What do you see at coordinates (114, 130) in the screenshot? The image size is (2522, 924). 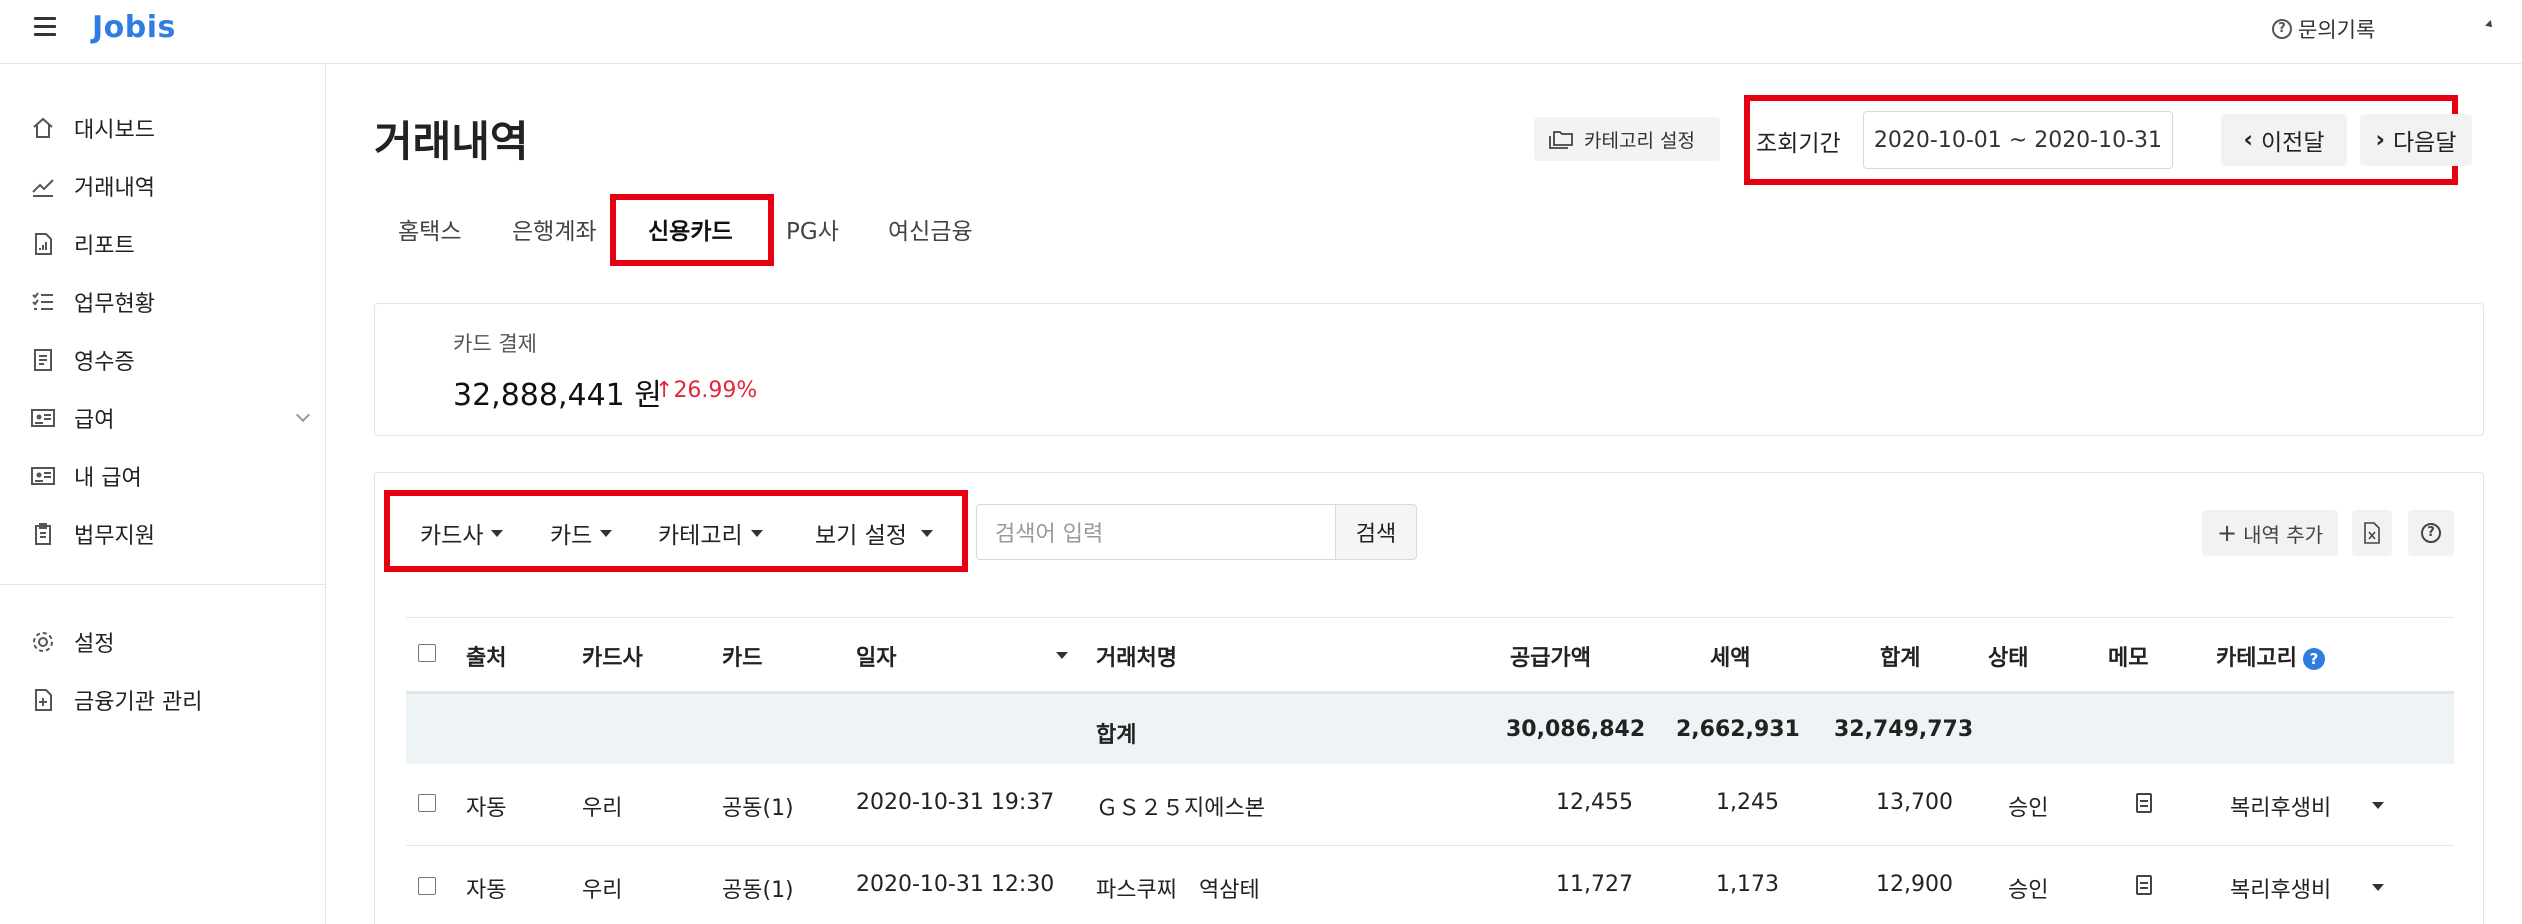 I see `sidebar-item-label: 대시보드` at bounding box center [114, 130].